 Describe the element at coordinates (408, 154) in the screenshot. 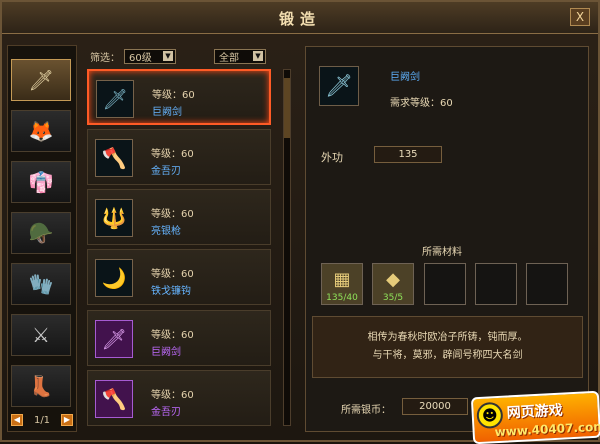

I see `stat-value: 135` at that location.